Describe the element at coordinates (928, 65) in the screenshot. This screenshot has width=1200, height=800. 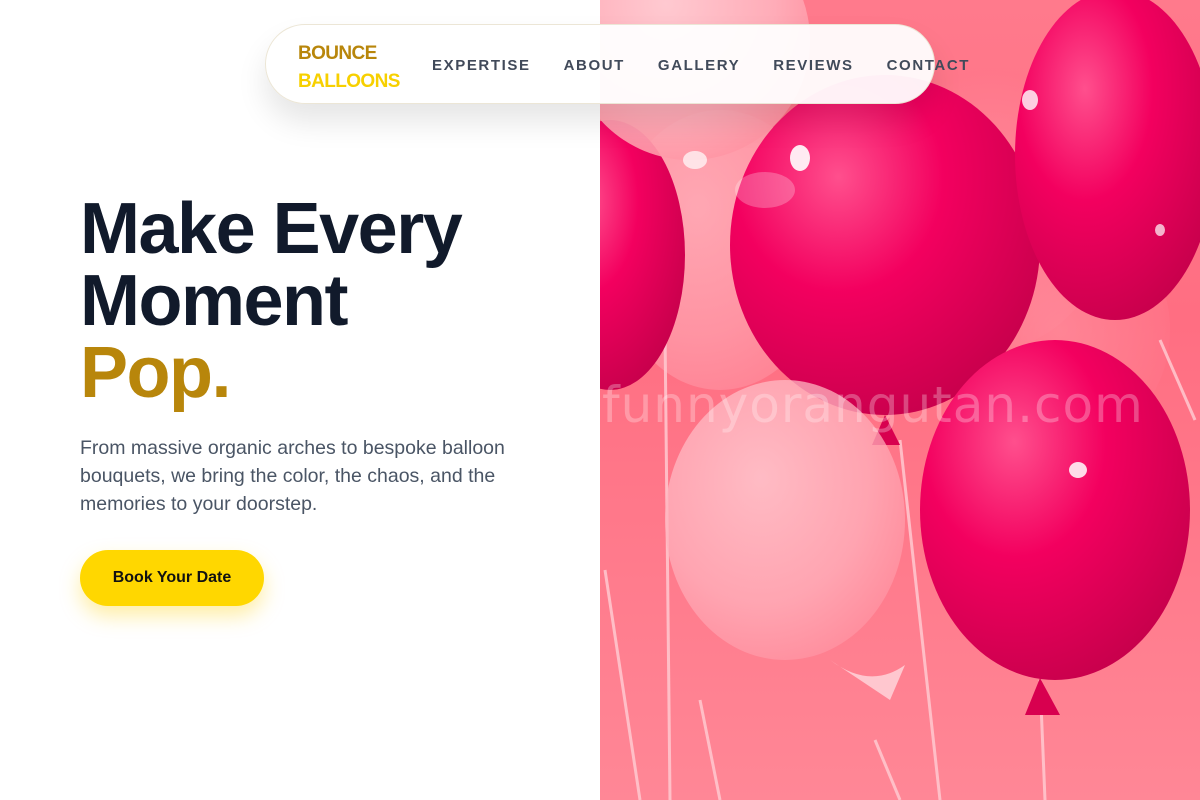
I see `nav-link-contact: CONTACT` at that location.